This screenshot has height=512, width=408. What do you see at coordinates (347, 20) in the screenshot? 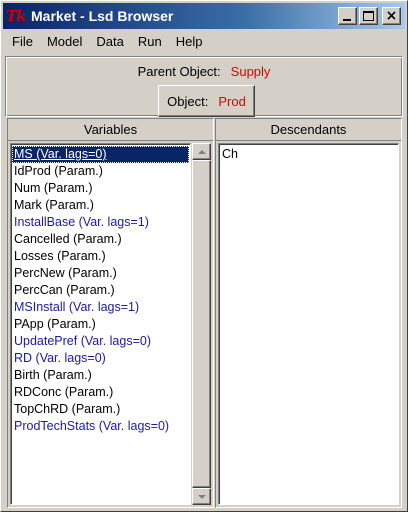
I see `minimize-icon` at bounding box center [347, 20].